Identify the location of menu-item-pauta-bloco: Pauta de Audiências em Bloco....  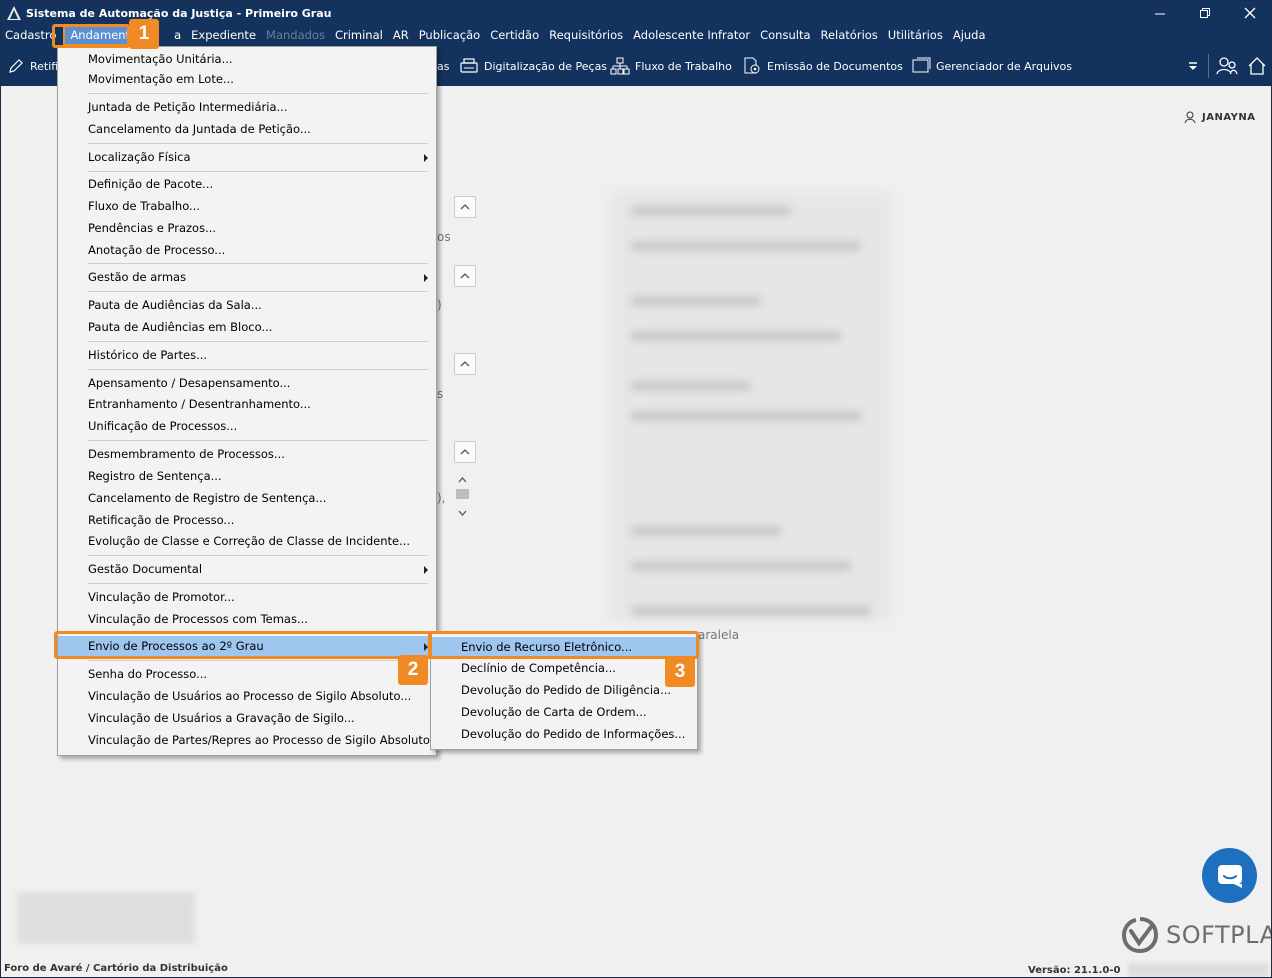
(247, 327).